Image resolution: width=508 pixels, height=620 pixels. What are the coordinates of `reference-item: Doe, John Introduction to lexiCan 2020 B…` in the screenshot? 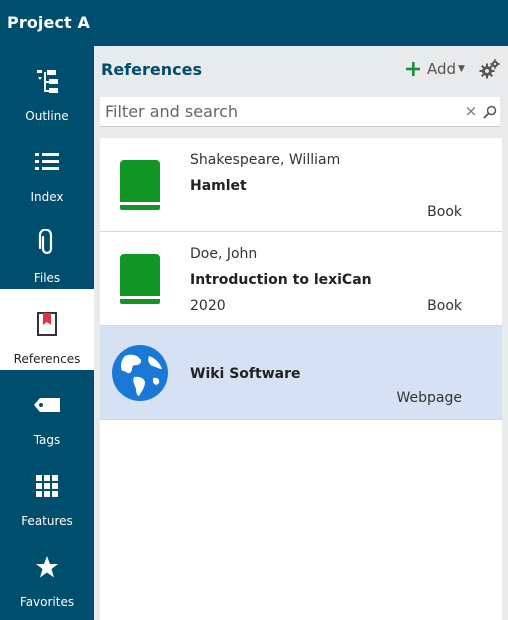 It's located at (301, 279).